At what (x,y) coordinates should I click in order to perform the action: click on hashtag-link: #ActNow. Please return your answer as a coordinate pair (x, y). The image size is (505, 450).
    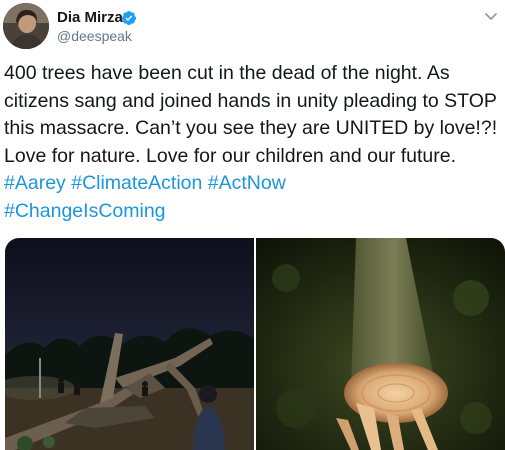
    Looking at the image, I should click on (247, 183).